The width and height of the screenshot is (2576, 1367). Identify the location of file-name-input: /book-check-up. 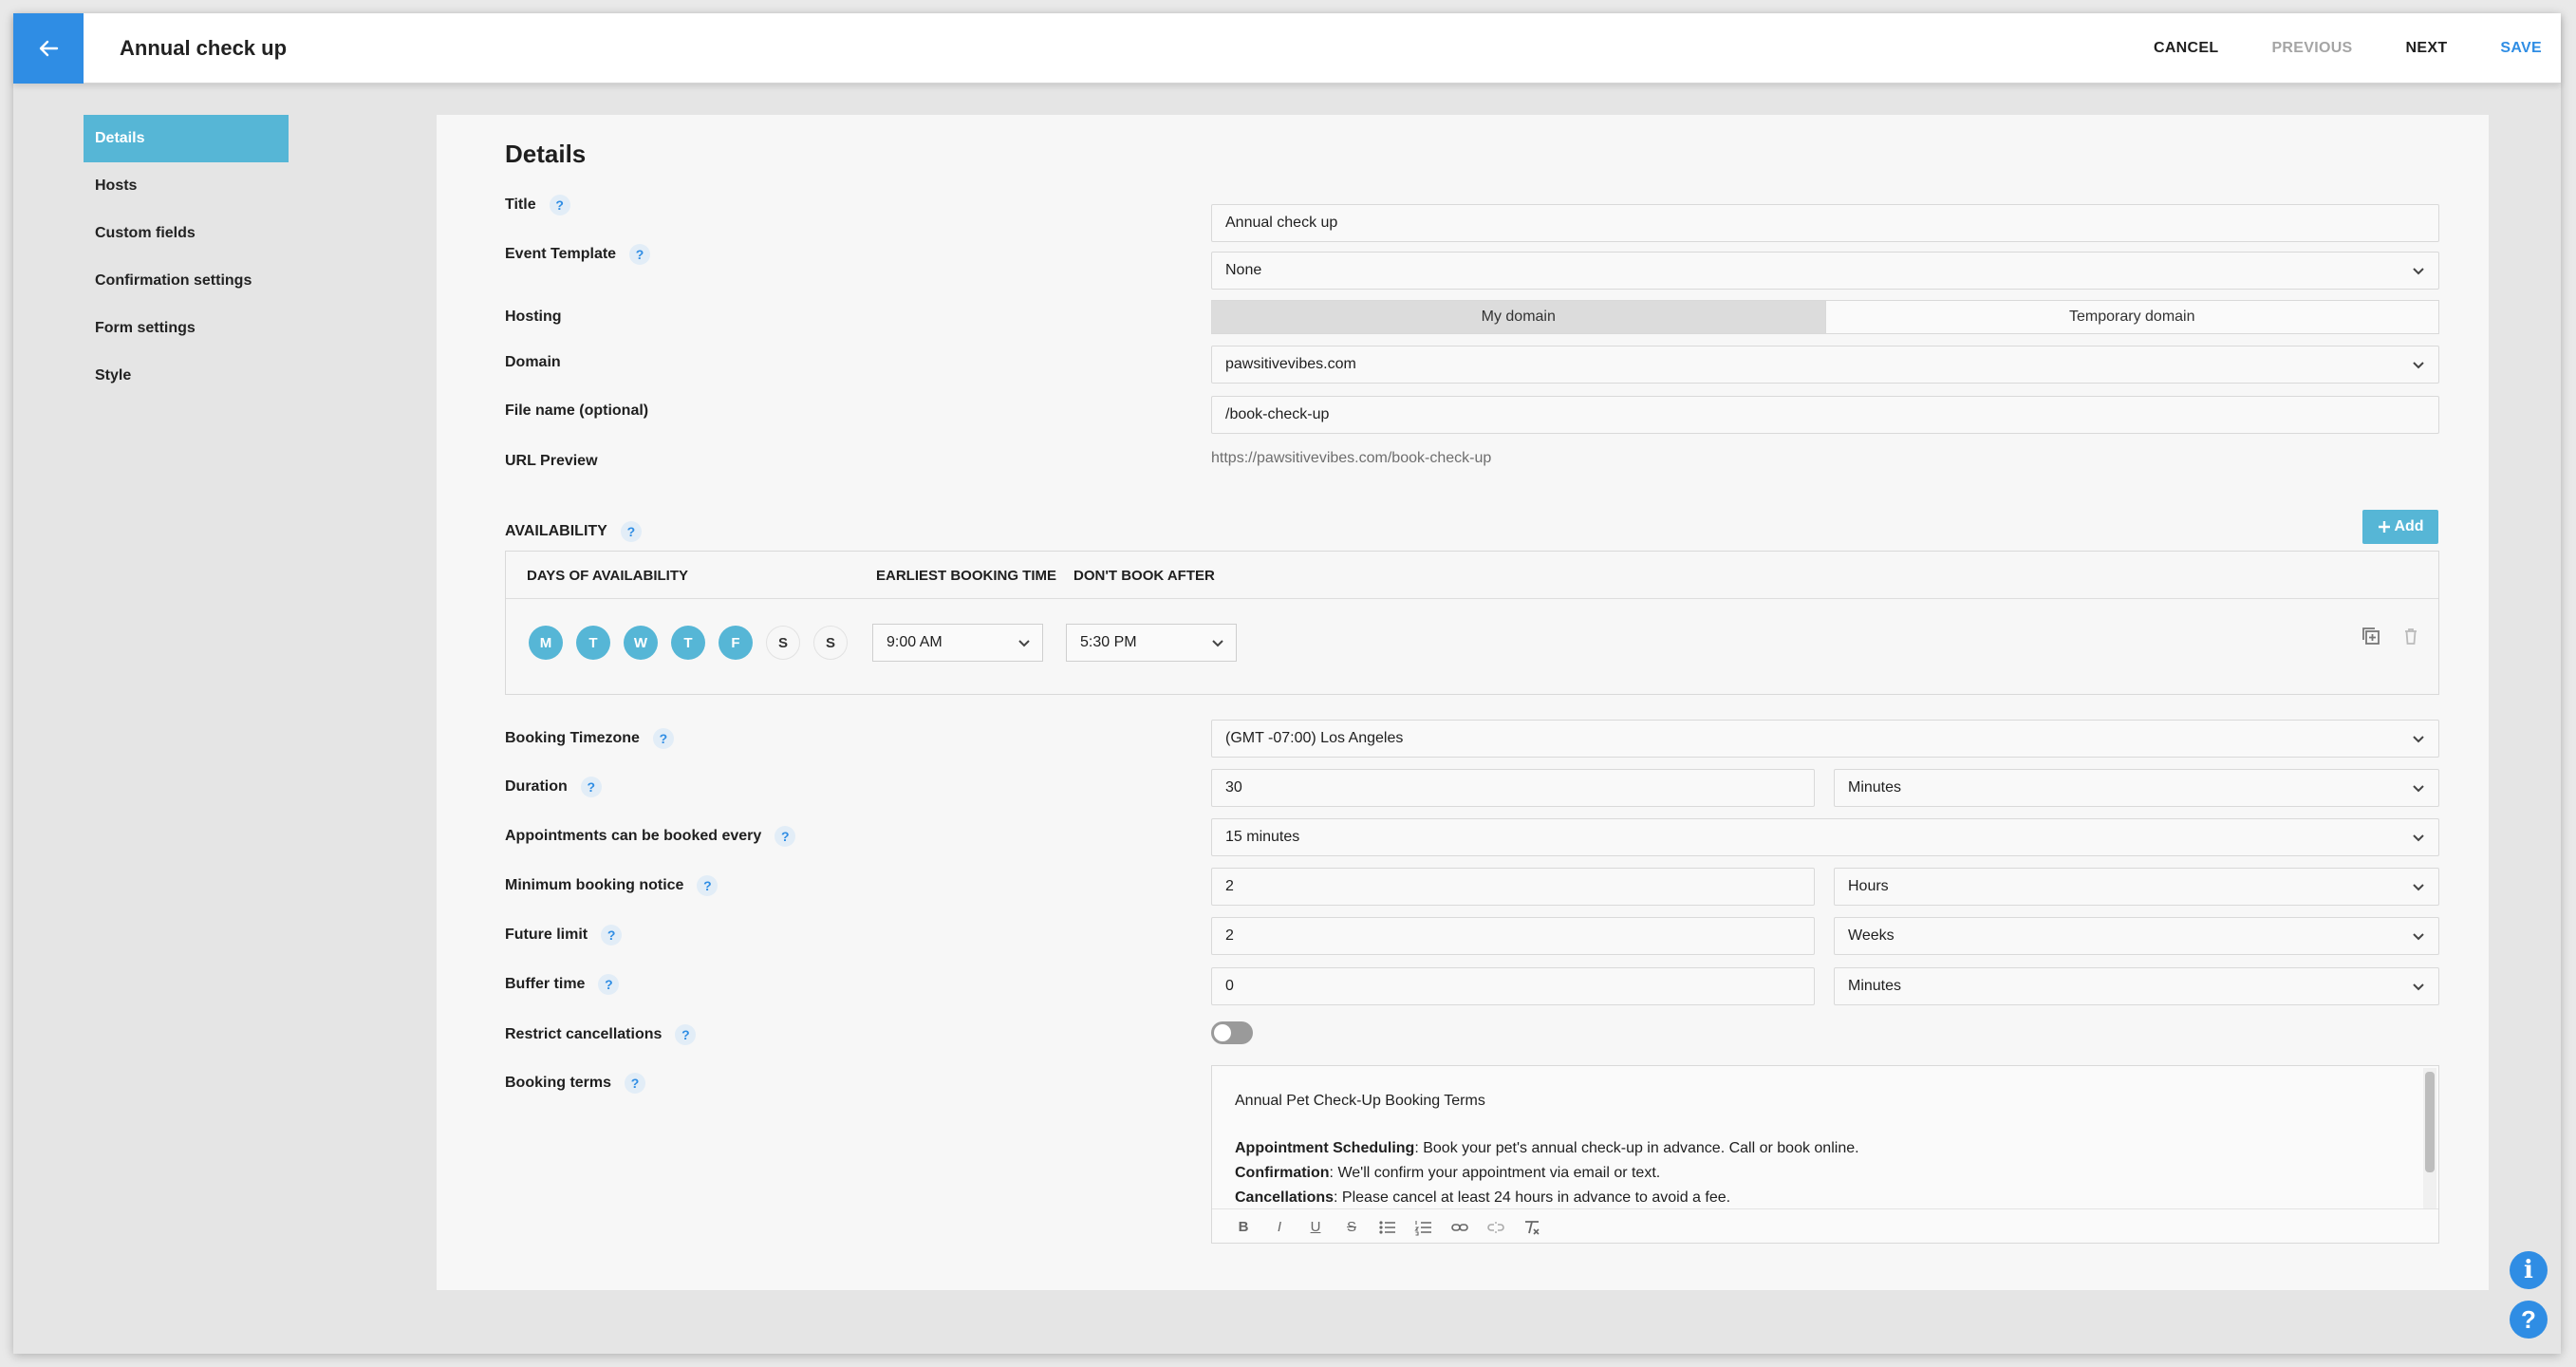
(1825, 415).